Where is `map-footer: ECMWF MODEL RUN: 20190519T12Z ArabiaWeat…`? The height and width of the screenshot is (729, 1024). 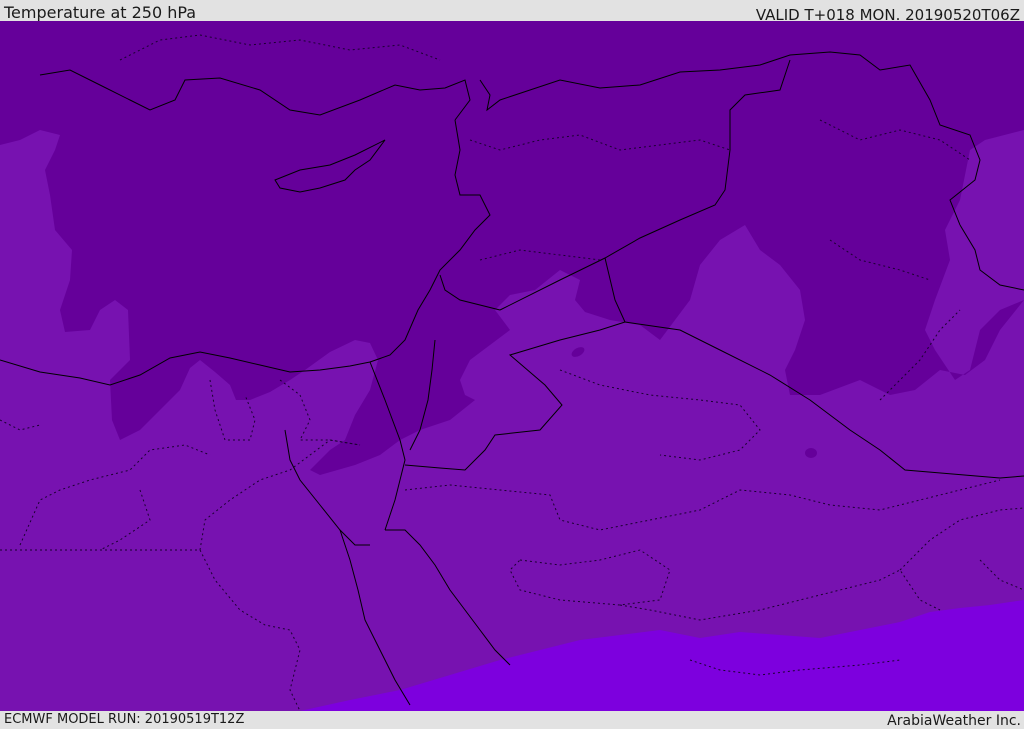 map-footer: ECMWF MODEL RUN: 20190519T12Z ArabiaWeat… is located at coordinates (512, 720).